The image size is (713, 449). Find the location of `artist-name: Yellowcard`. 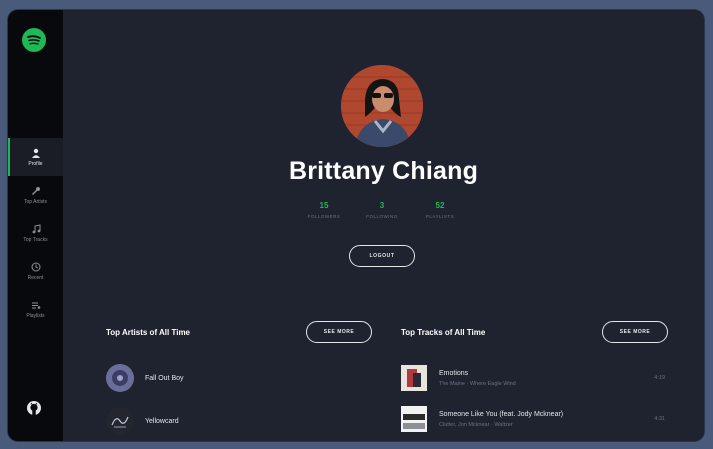

artist-name: Yellowcard is located at coordinates (162, 421).